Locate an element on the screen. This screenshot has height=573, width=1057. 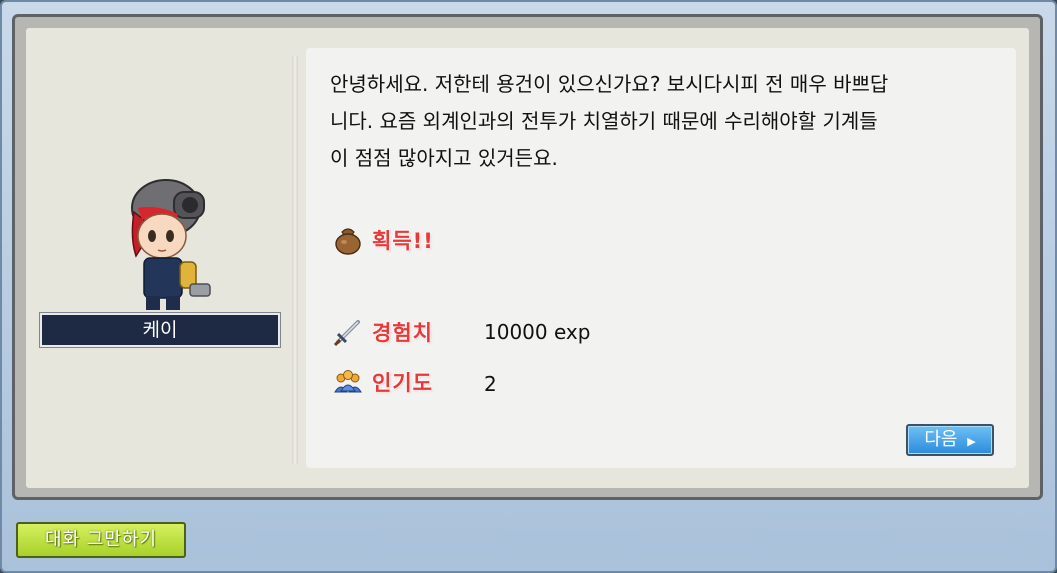
fame-reward-row: 인기도 2 is located at coordinates (532, 382).